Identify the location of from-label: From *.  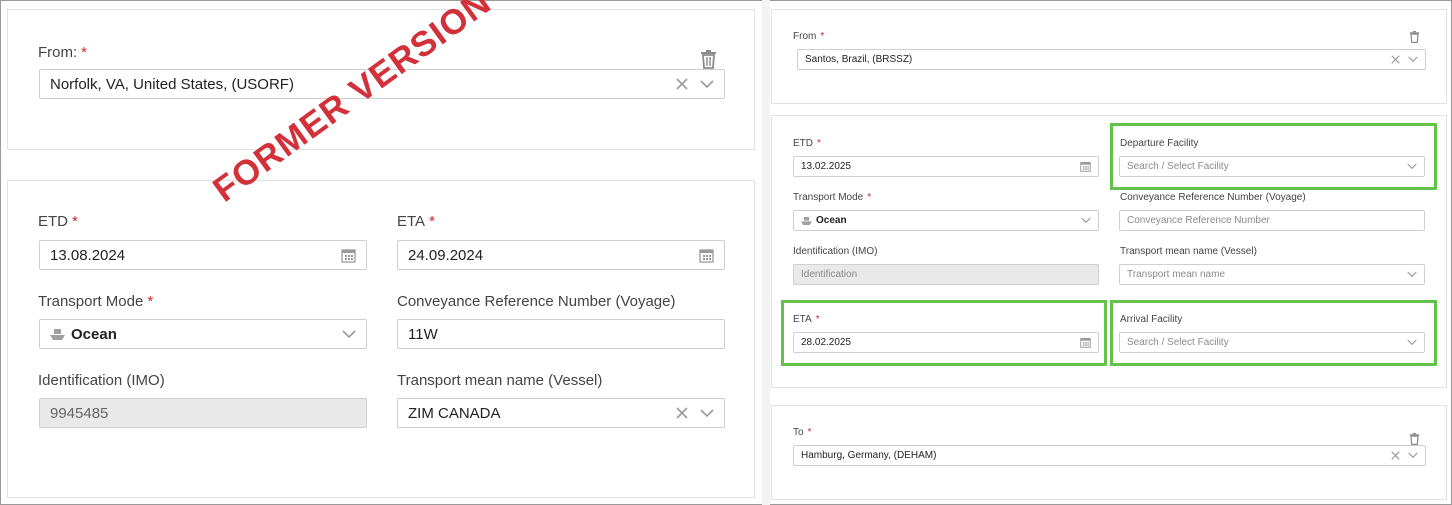
(809, 36).